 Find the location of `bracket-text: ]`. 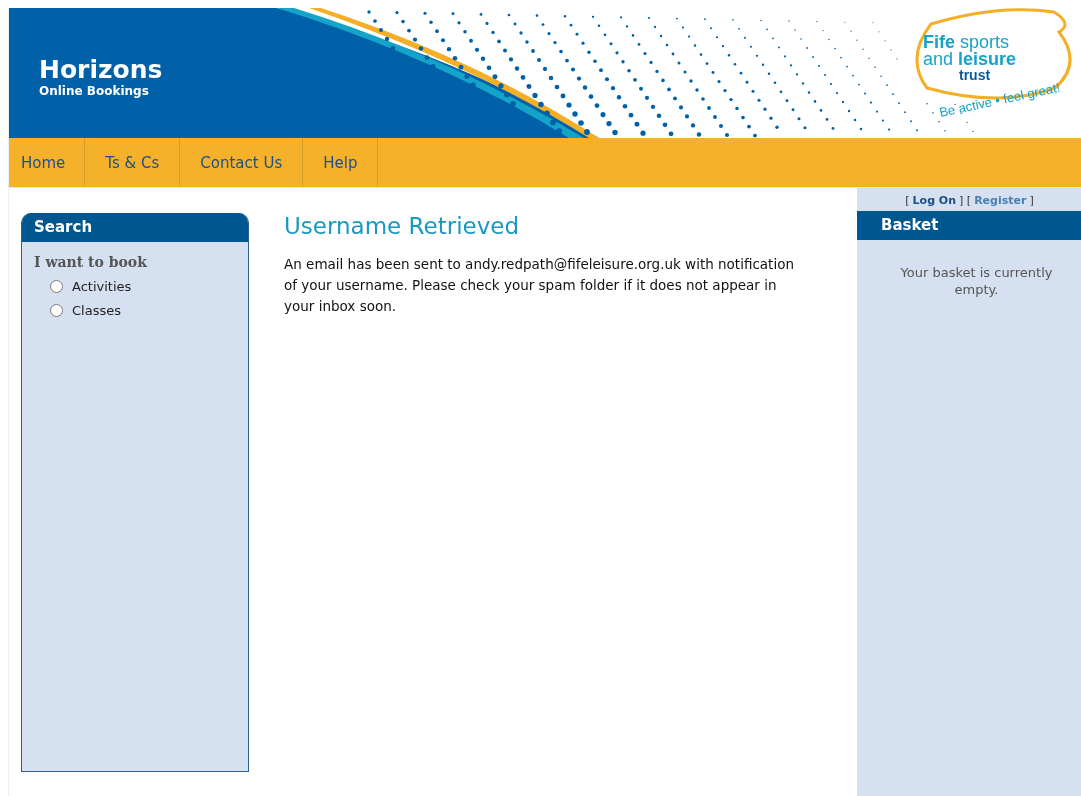

bracket-text: ] is located at coordinates (1031, 200).